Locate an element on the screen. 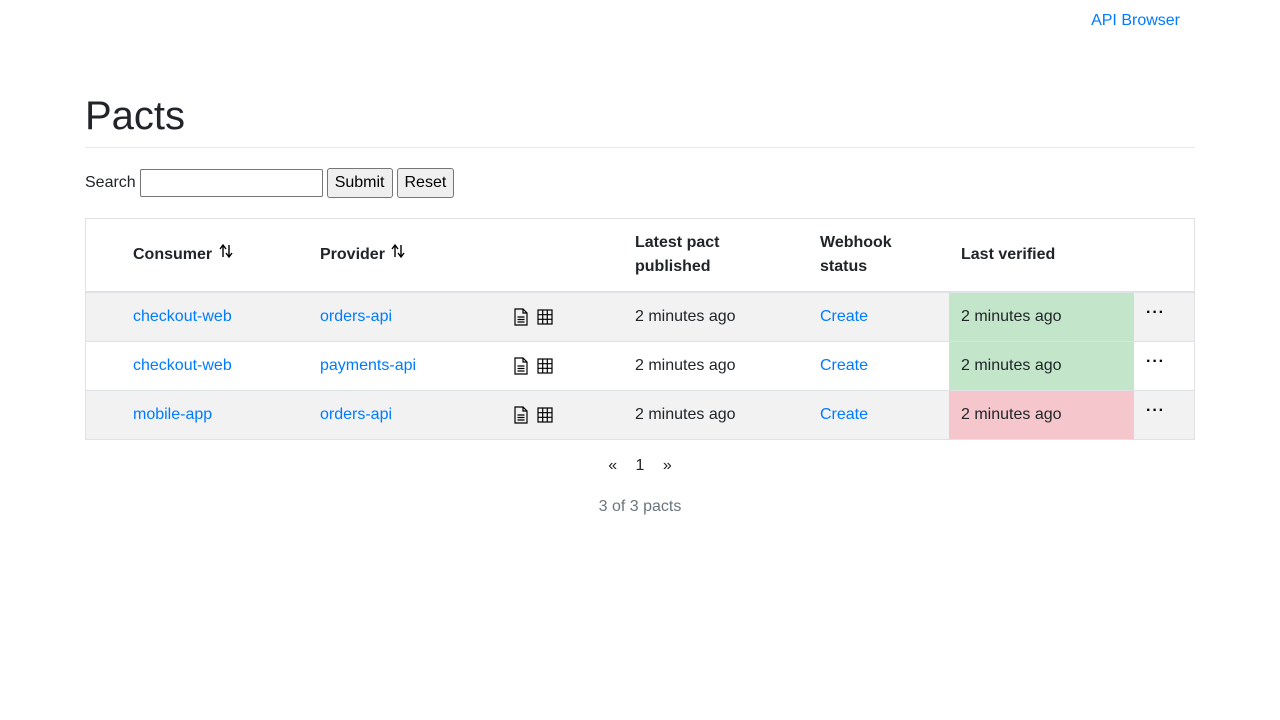 This screenshot has height=720, width=1280. page-title: Pacts is located at coordinates (135, 116).